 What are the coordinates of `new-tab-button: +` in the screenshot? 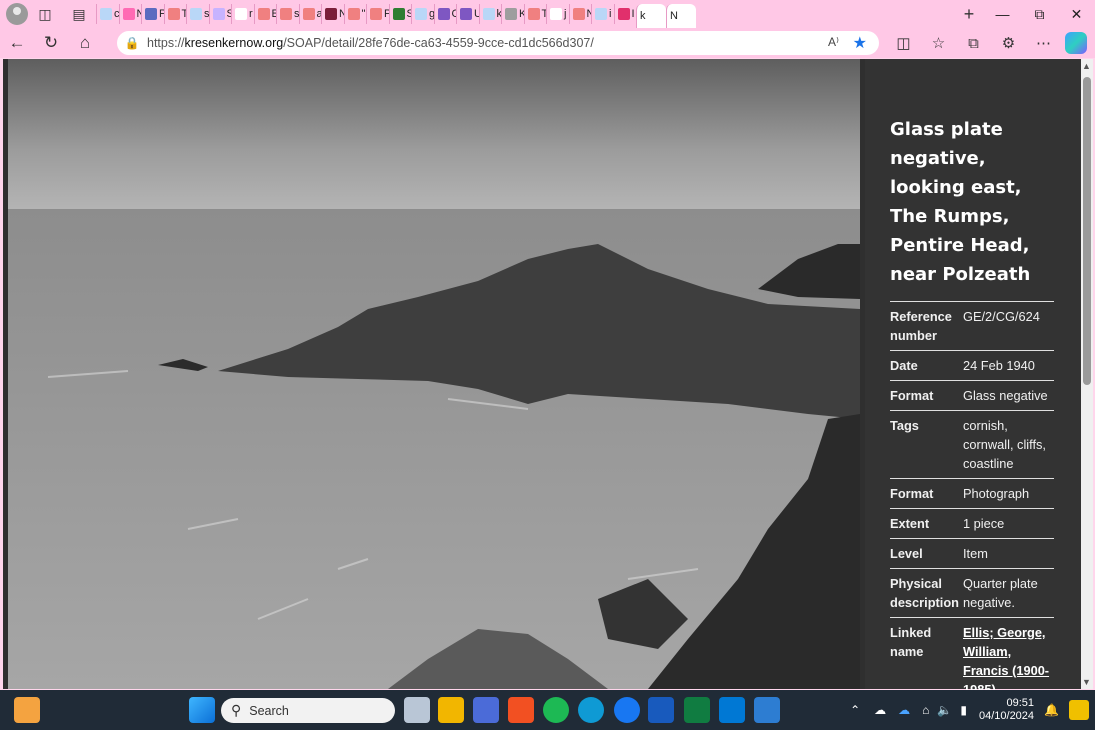 It's located at (969, 14).